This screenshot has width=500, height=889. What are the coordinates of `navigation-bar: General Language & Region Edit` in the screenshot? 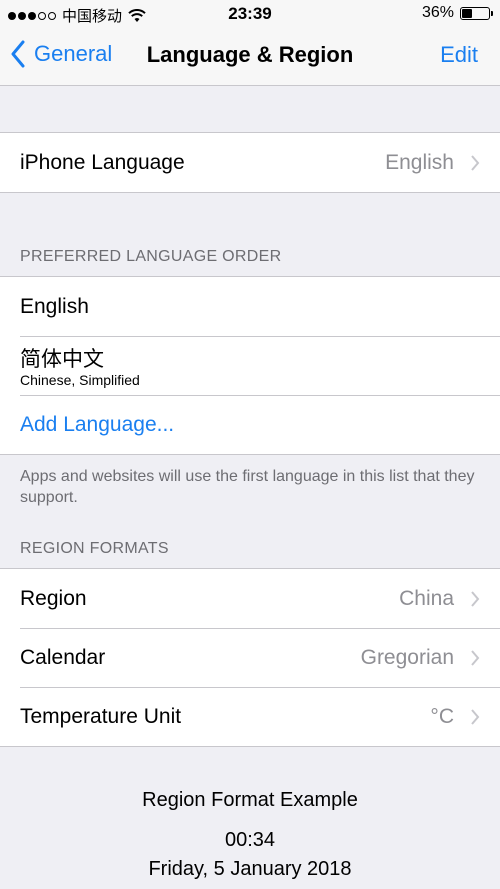 It's located at (250, 57).